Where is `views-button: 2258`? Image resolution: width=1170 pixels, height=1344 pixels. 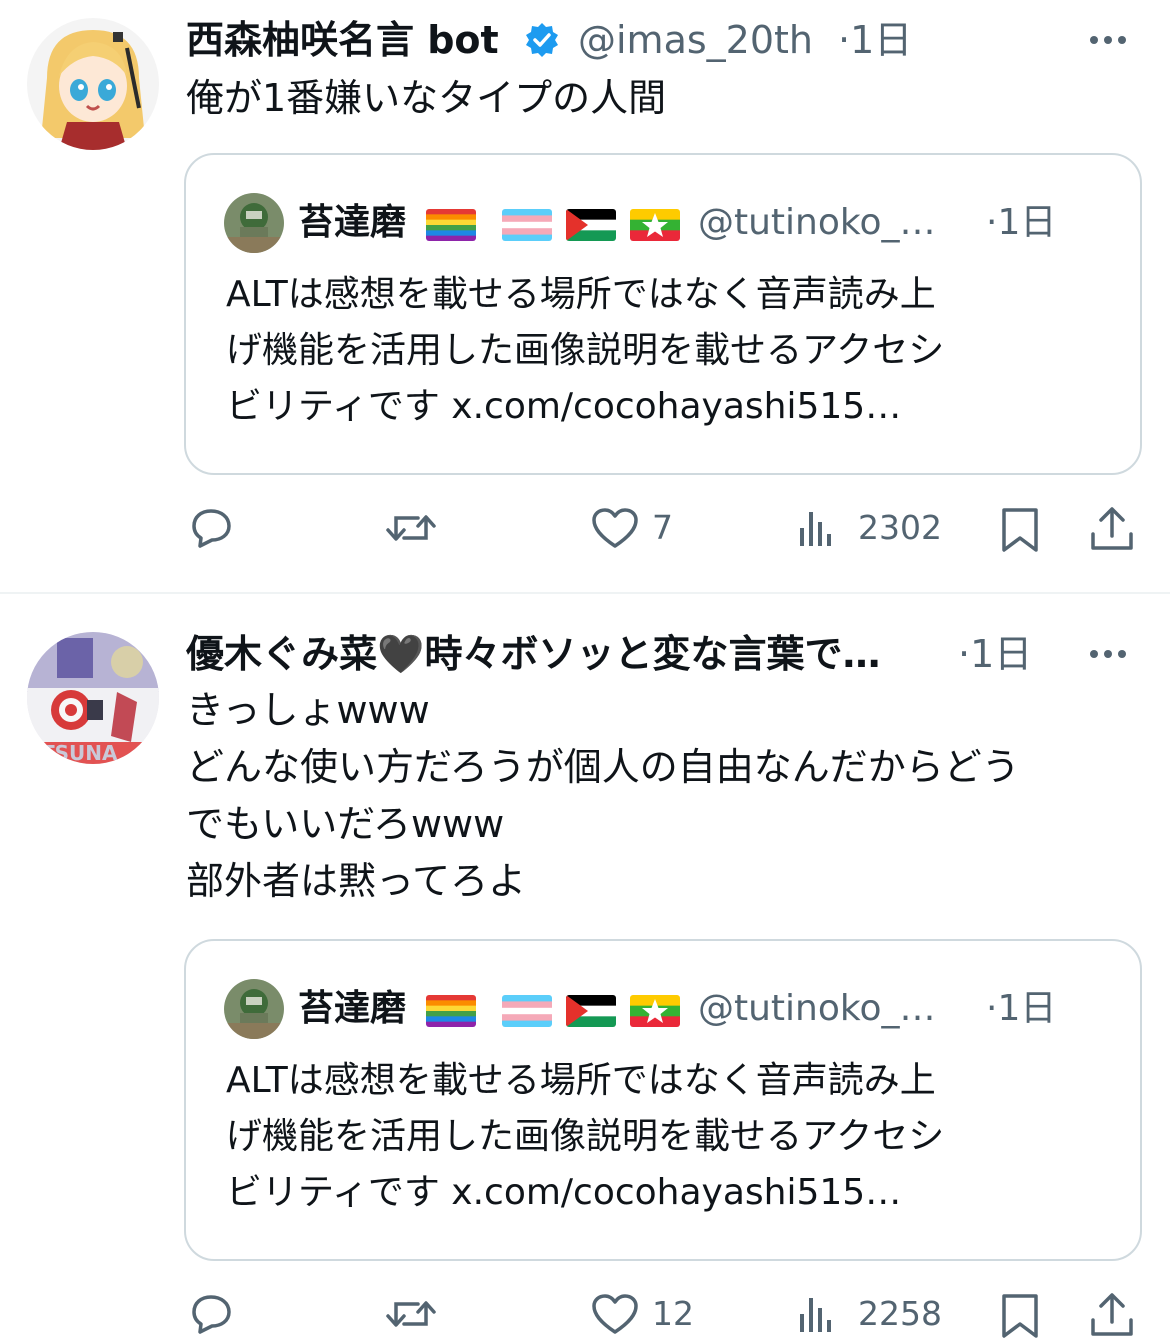
views-button: 2258 is located at coordinates (874, 1314).